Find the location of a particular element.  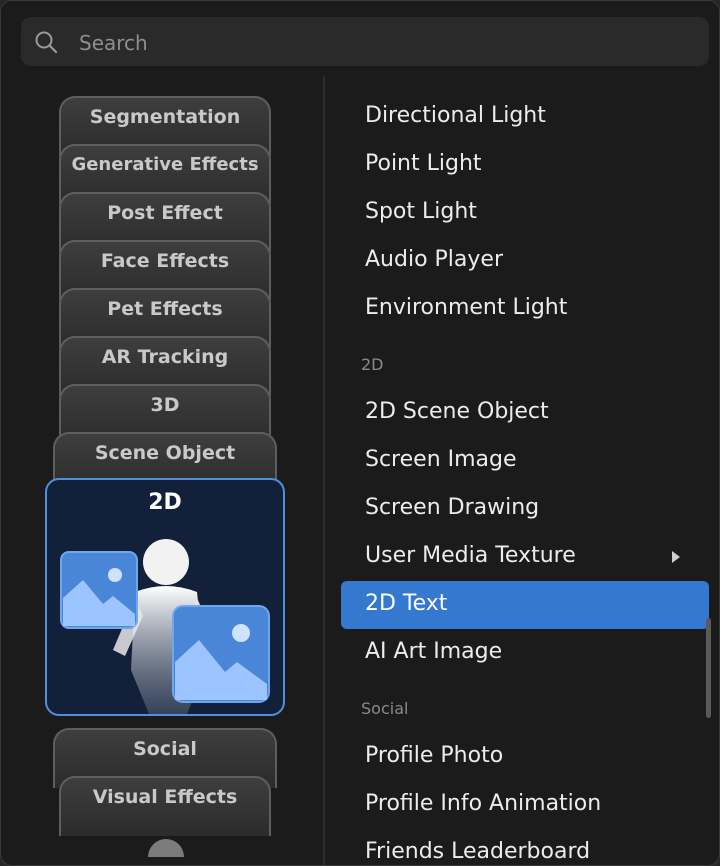

list-item-ai-art-image: AI Art Image is located at coordinates (433, 652).